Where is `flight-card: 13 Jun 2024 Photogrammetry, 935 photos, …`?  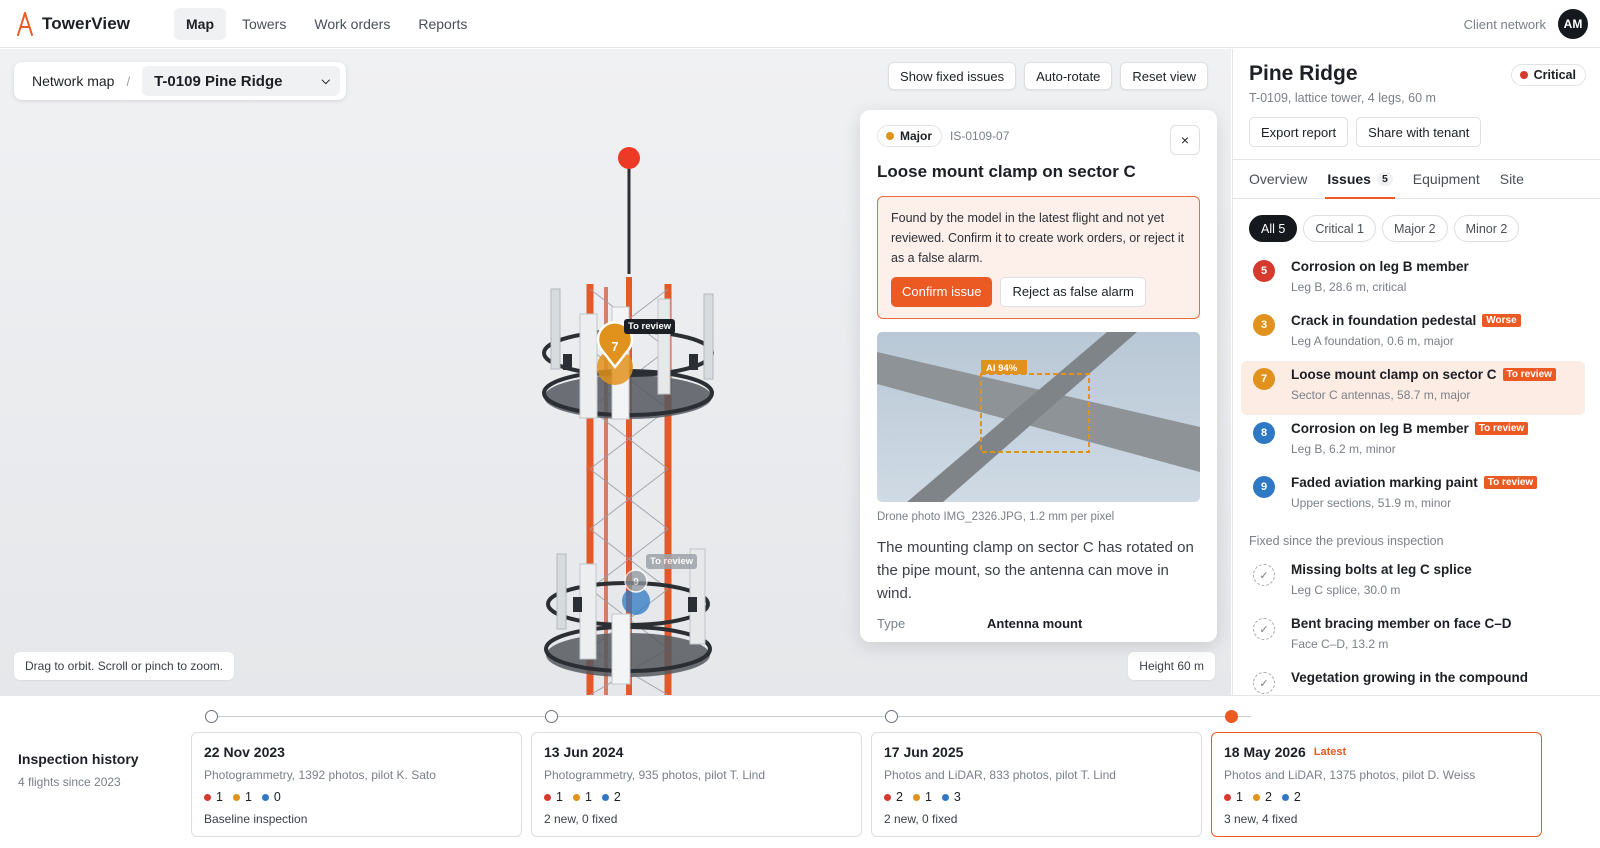
flight-card: 13 Jun 2024 Photogrammetry, 935 photos, … is located at coordinates (696, 784).